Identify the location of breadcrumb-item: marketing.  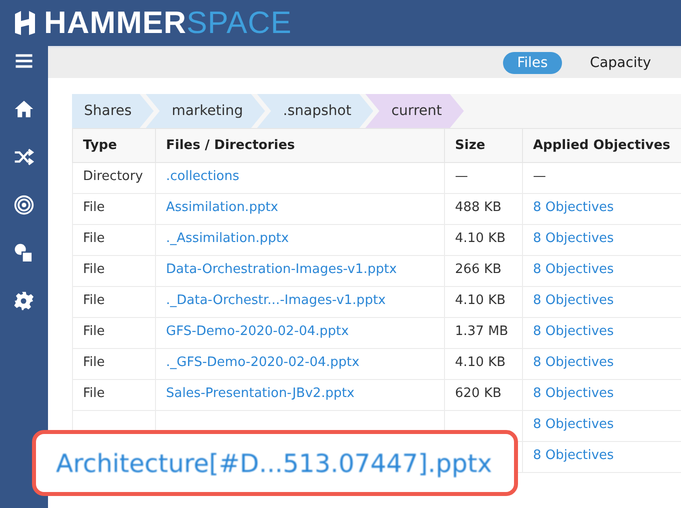
(206, 111).